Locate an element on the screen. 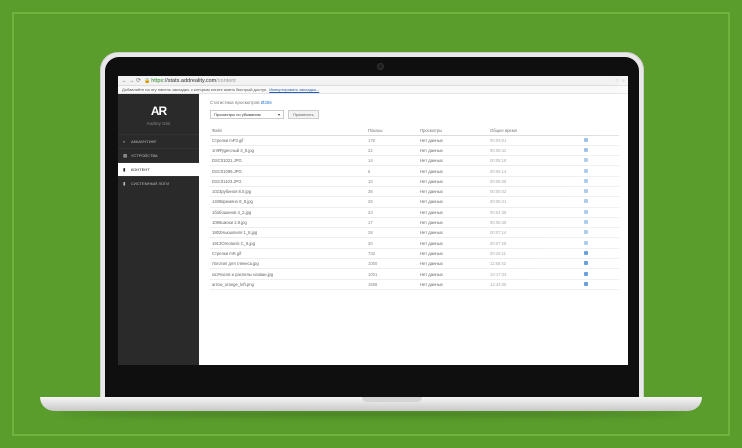 This screenshot has height=448, width=742. sidebar-item-devices: ▦ УСТРОЙСТВА is located at coordinates (158, 155).